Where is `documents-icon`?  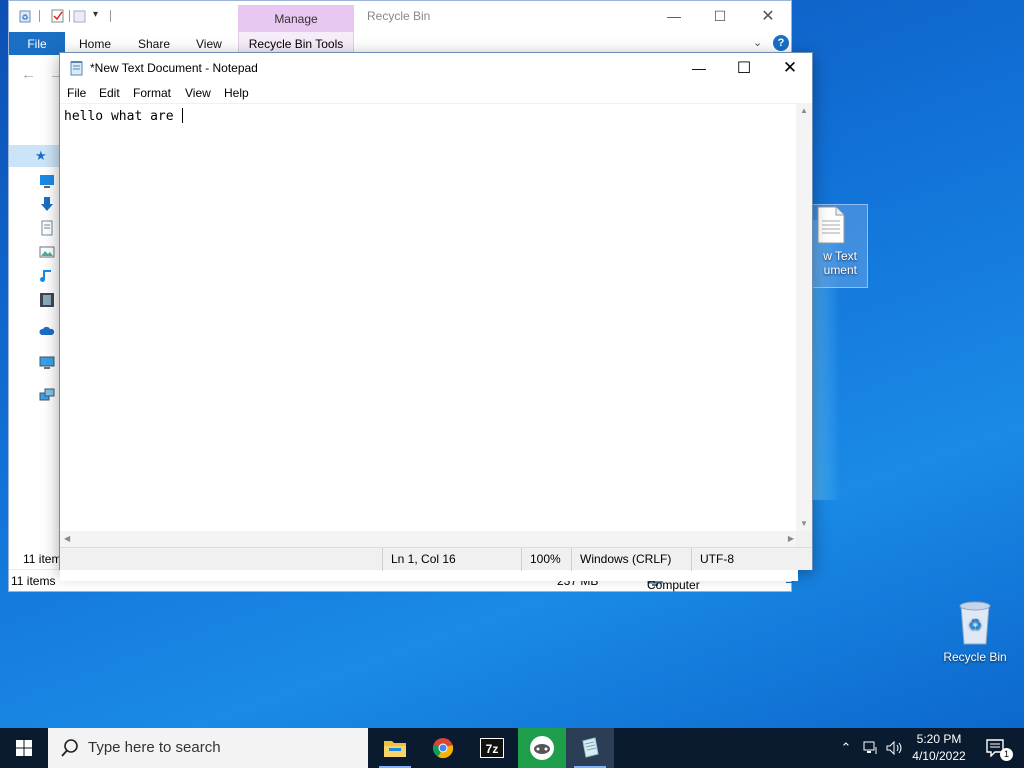 documents-icon is located at coordinates (47, 228).